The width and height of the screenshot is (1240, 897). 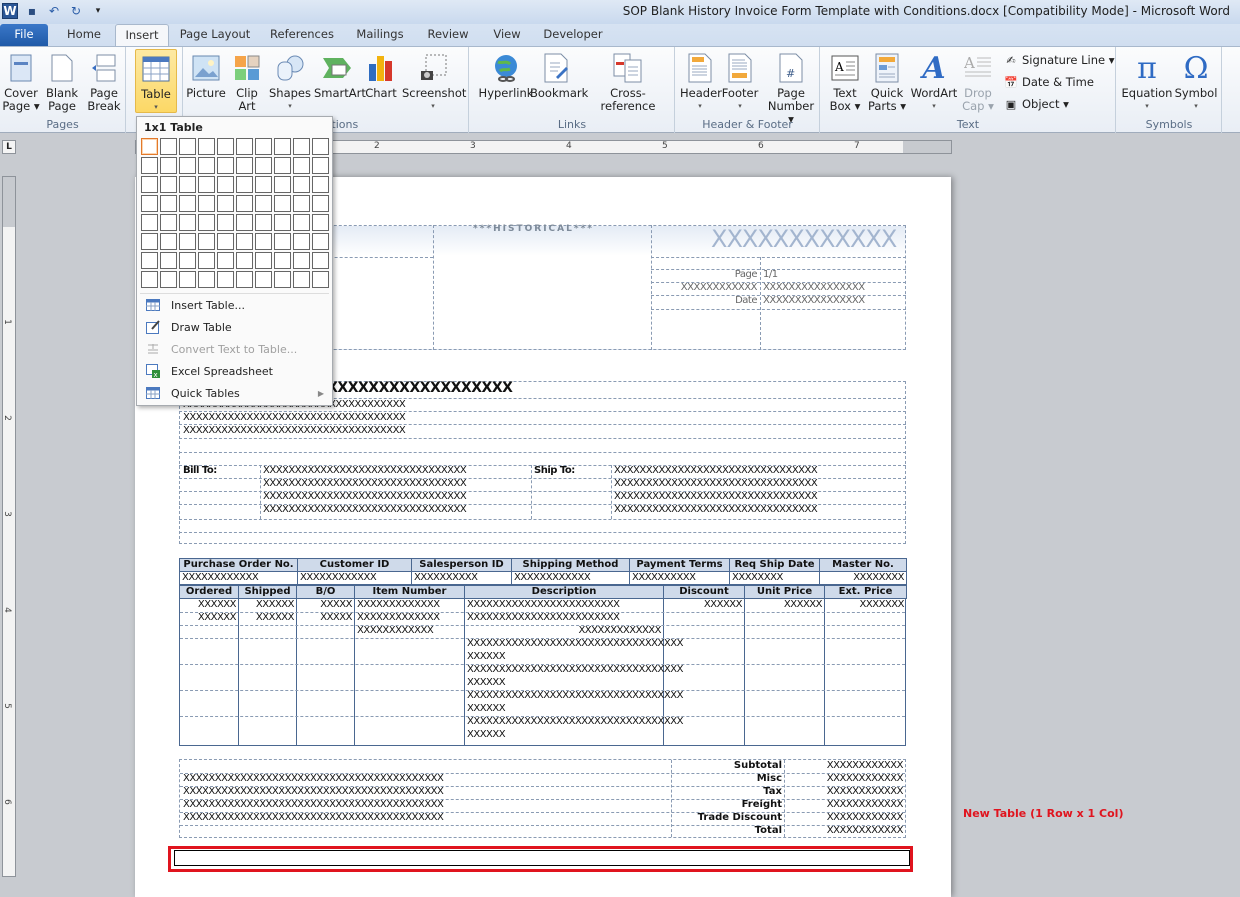 I want to click on blank-page-button: Blank Page, so click(x=62, y=81).